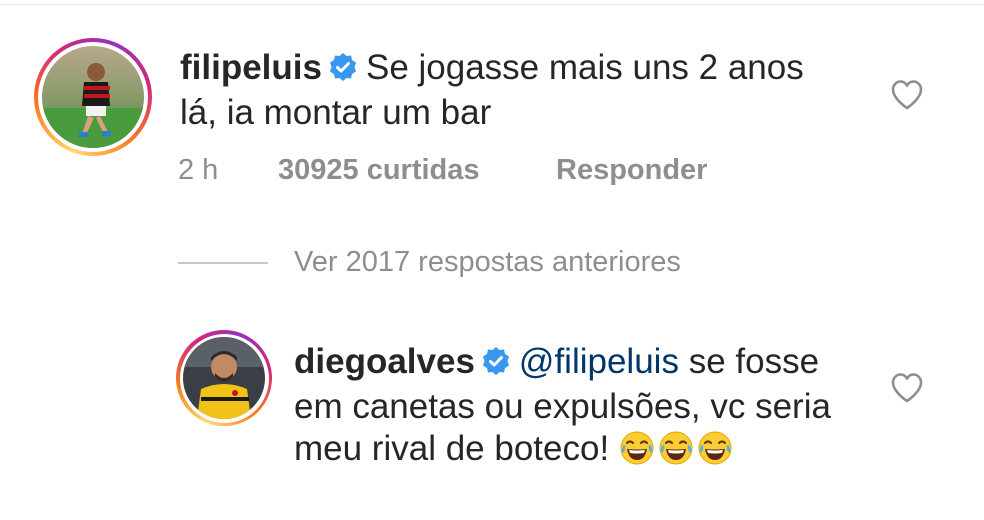 Image resolution: width=984 pixels, height=520 pixels. I want to click on comment-meta: 2 h 30925 curtidas Responder, so click(442, 170).